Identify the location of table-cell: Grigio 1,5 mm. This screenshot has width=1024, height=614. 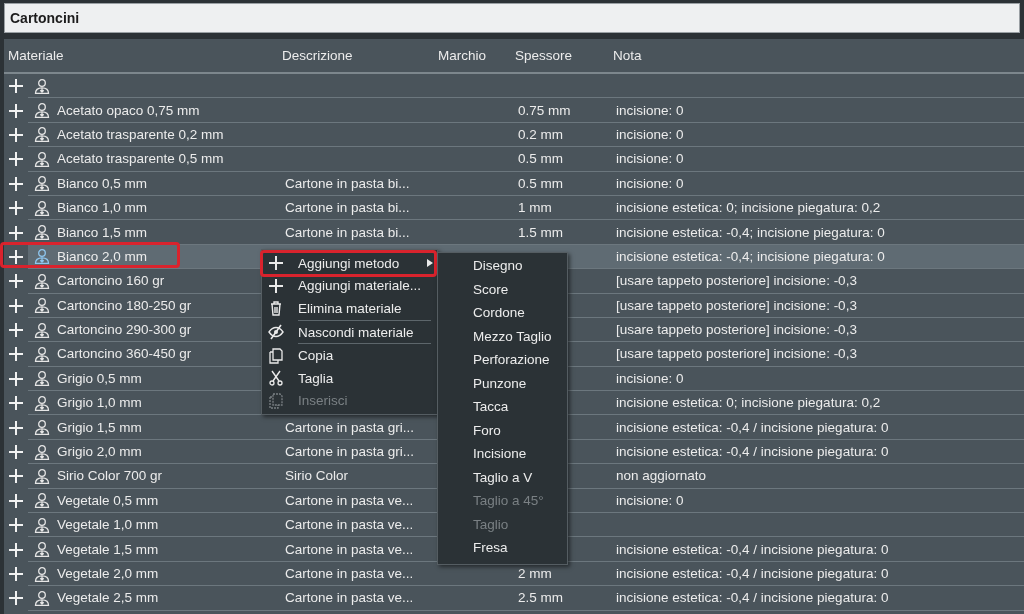
(99, 427).